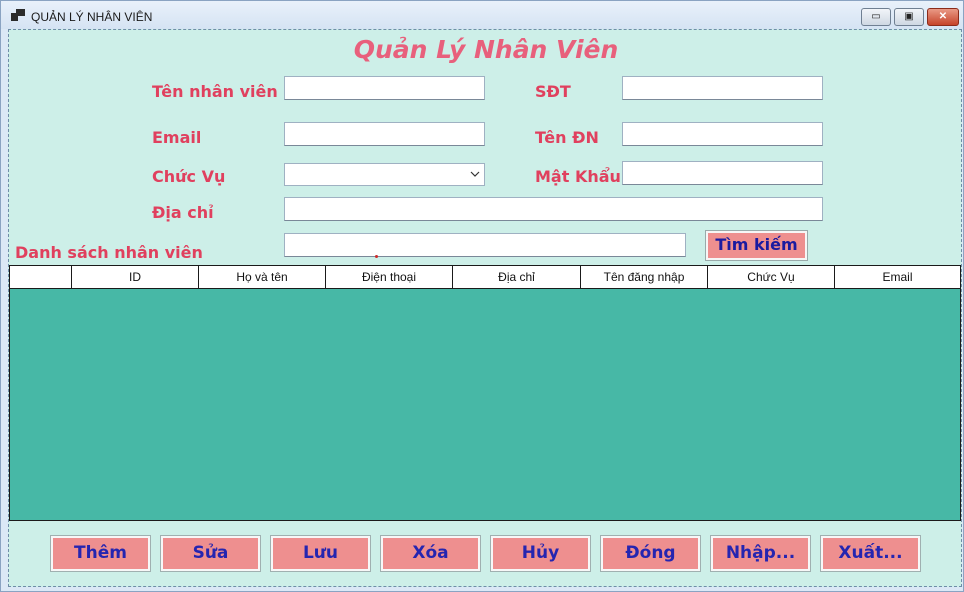  I want to click on focus-marker, so click(376, 256).